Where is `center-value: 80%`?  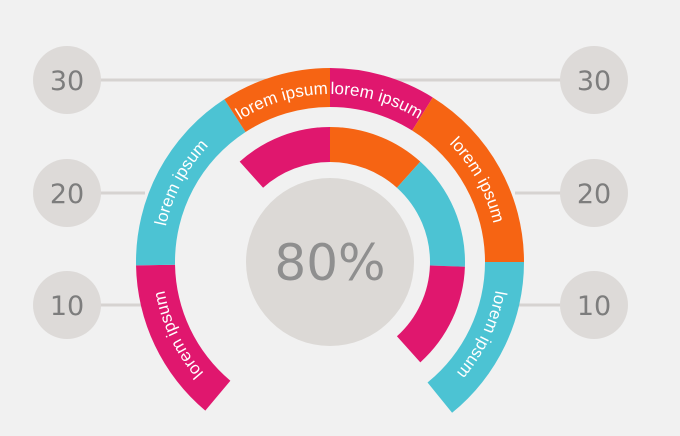 center-value: 80% is located at coordinates (329, 263).